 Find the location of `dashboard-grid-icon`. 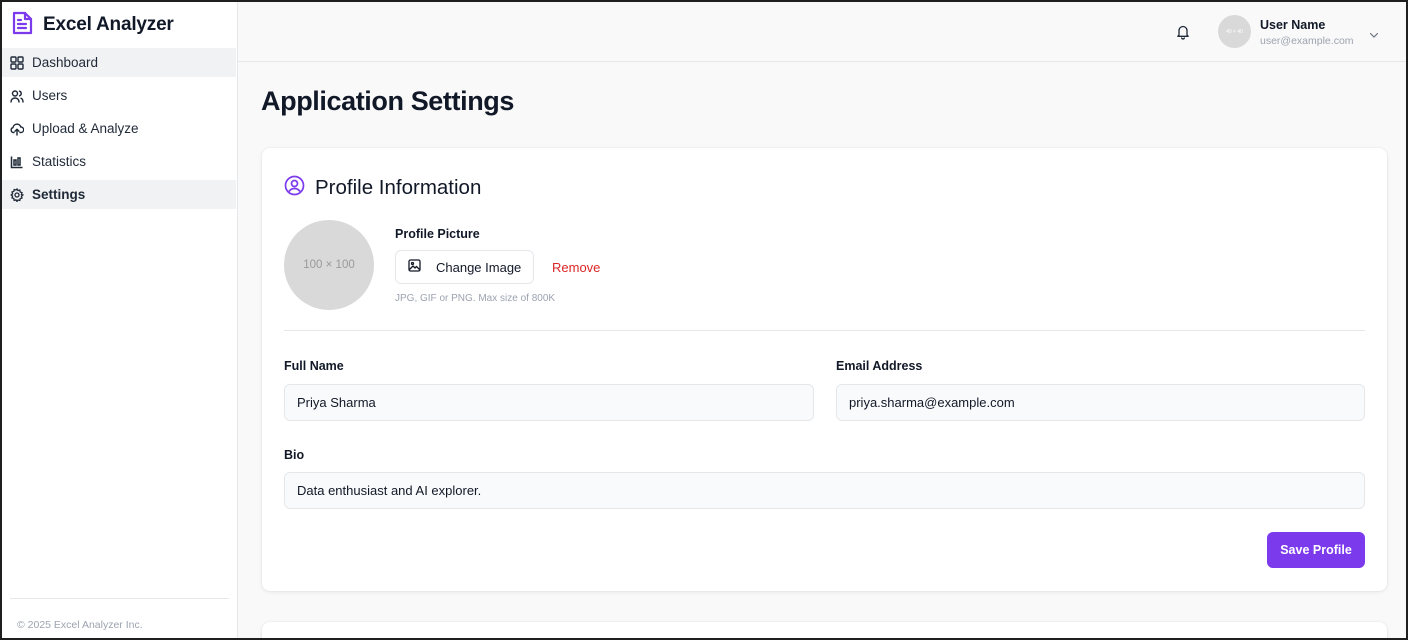

dashboard-grid-icon is located at coordinates (17, 62).